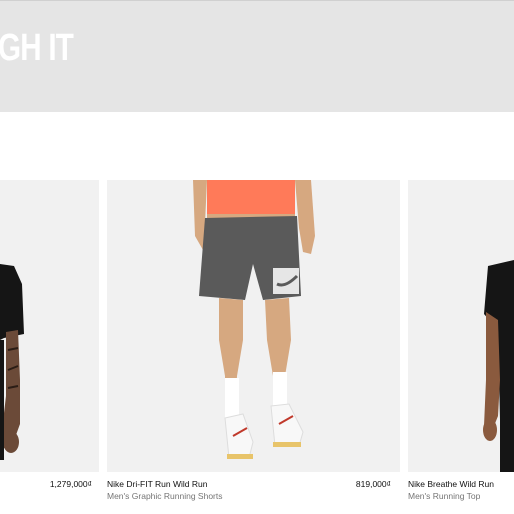 This screenshot has height=514, width=514. Describe the element at coordinates (49, 326) in the screenshot. I see `product-image-left` at that location.